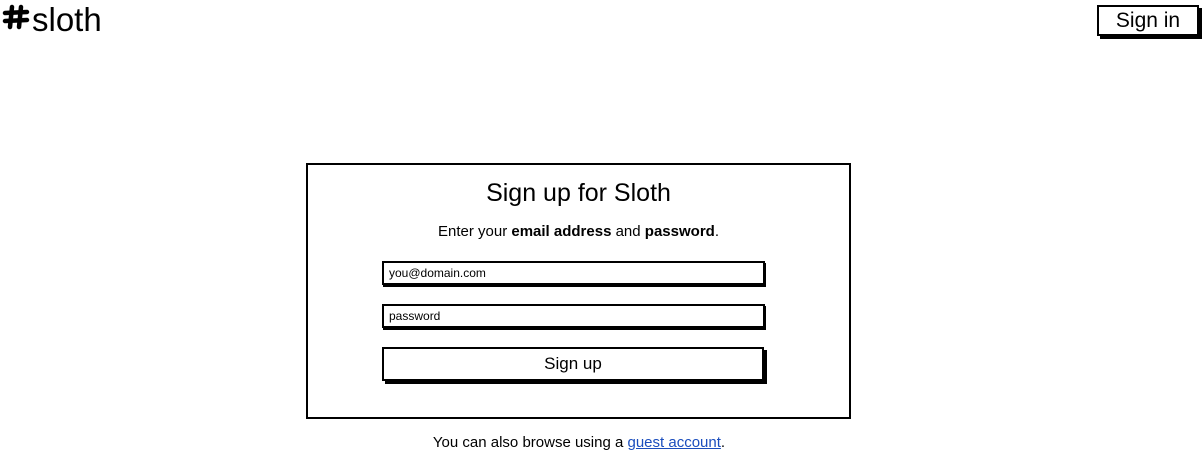 This screenshot has height=455, width=1204. I want to click on page-title: Sign up for Sloth, so click(578, 193).